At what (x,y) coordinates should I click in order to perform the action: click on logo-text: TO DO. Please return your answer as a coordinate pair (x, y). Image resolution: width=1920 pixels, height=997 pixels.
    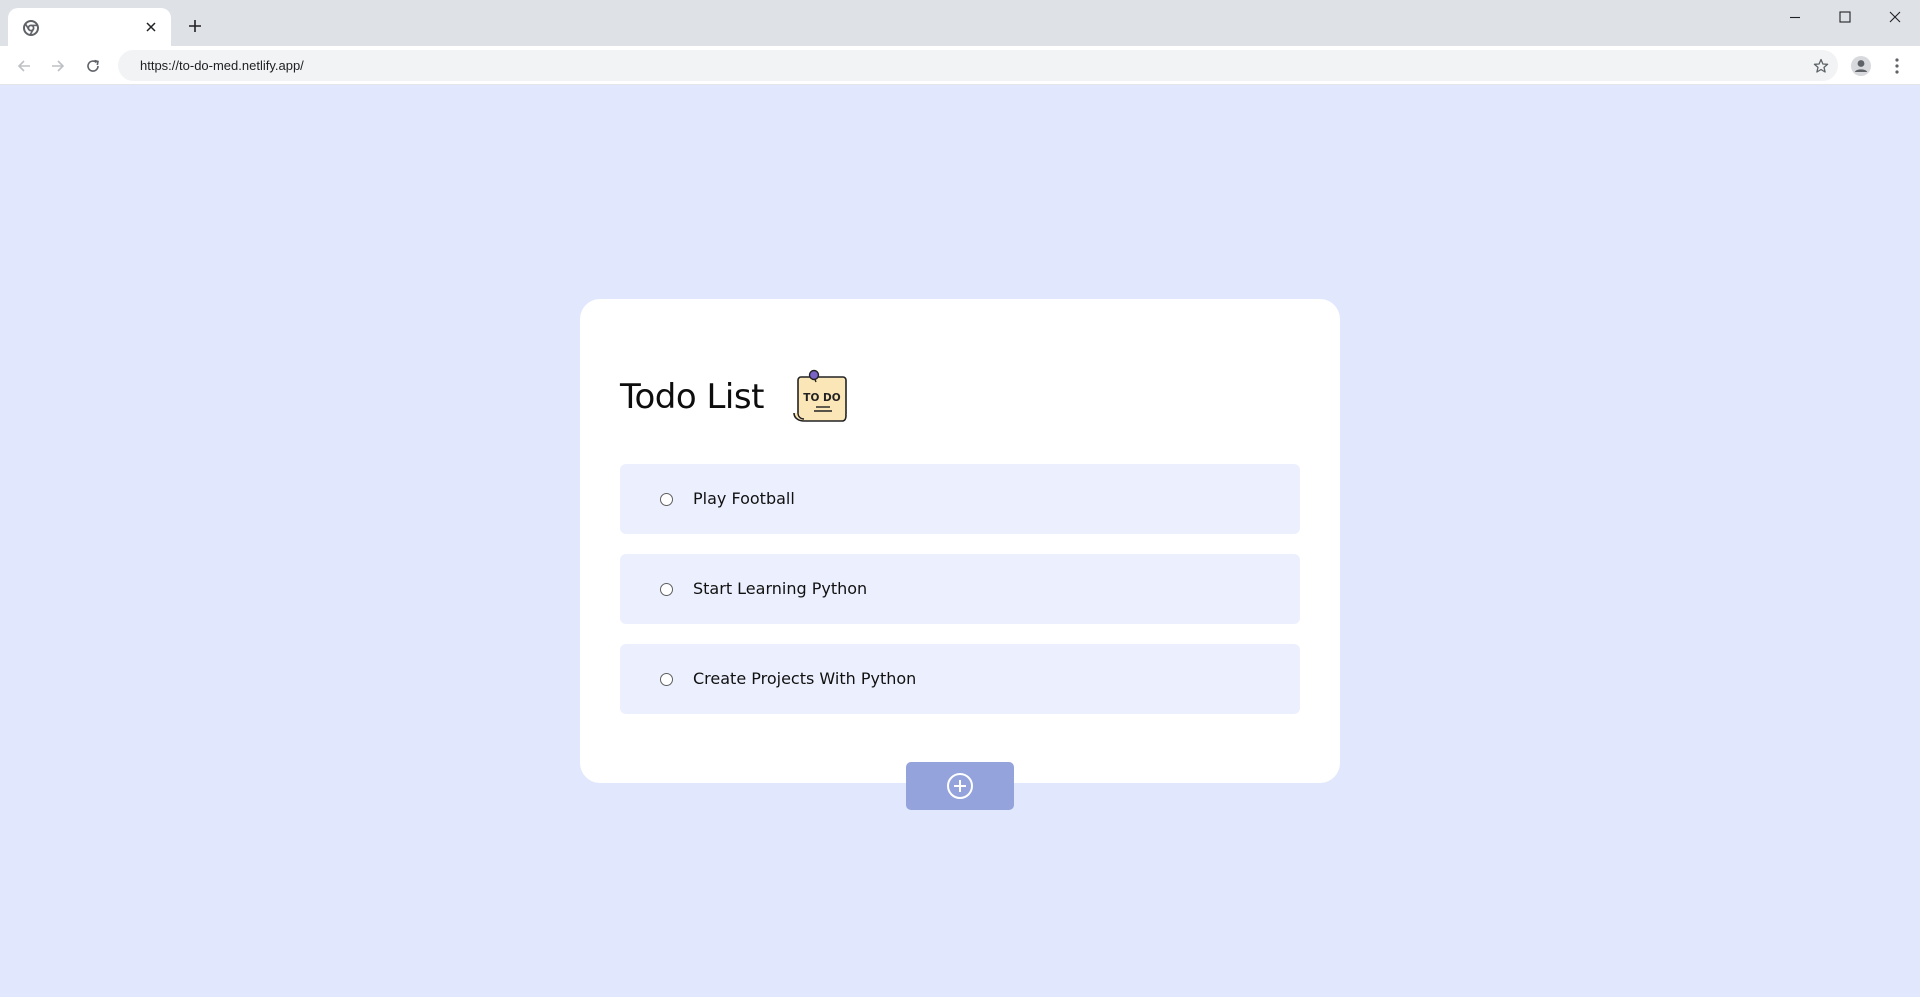
    Looking at the image, I should click on (821, 398).